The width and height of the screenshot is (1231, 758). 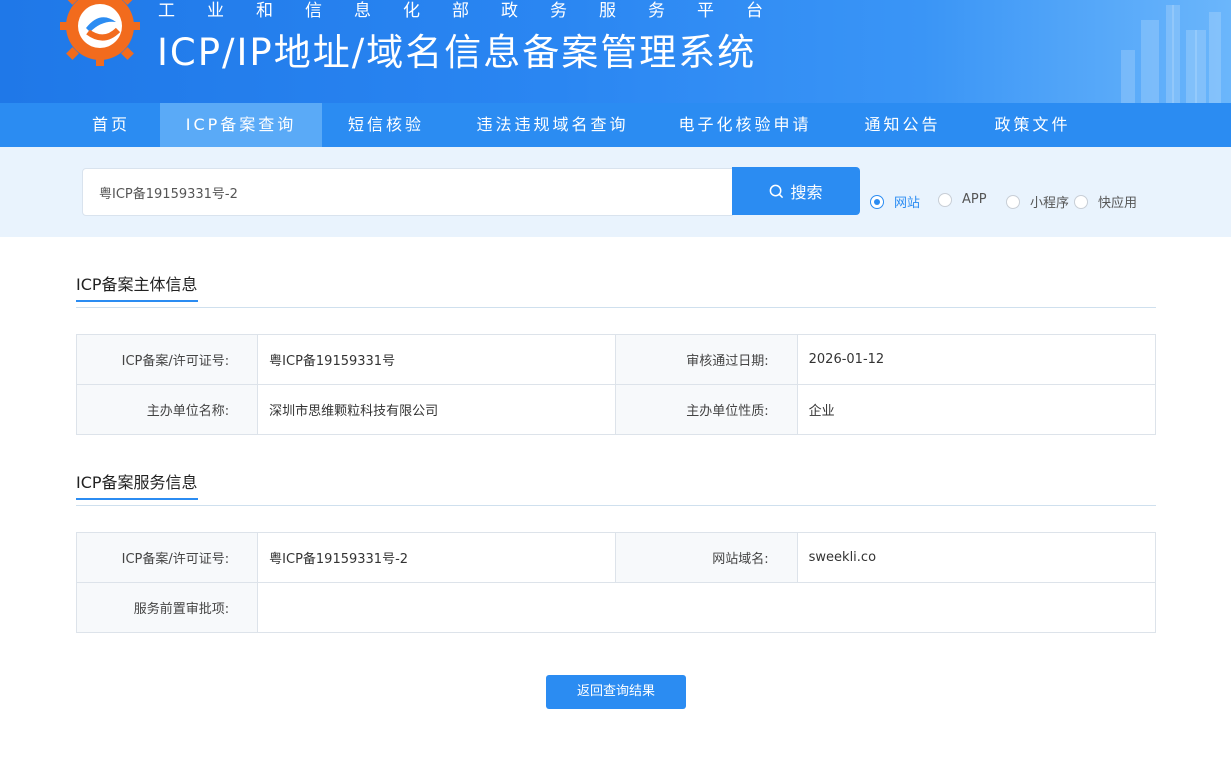 I want to click on pre-approval-value, so click(x=706, y=607).